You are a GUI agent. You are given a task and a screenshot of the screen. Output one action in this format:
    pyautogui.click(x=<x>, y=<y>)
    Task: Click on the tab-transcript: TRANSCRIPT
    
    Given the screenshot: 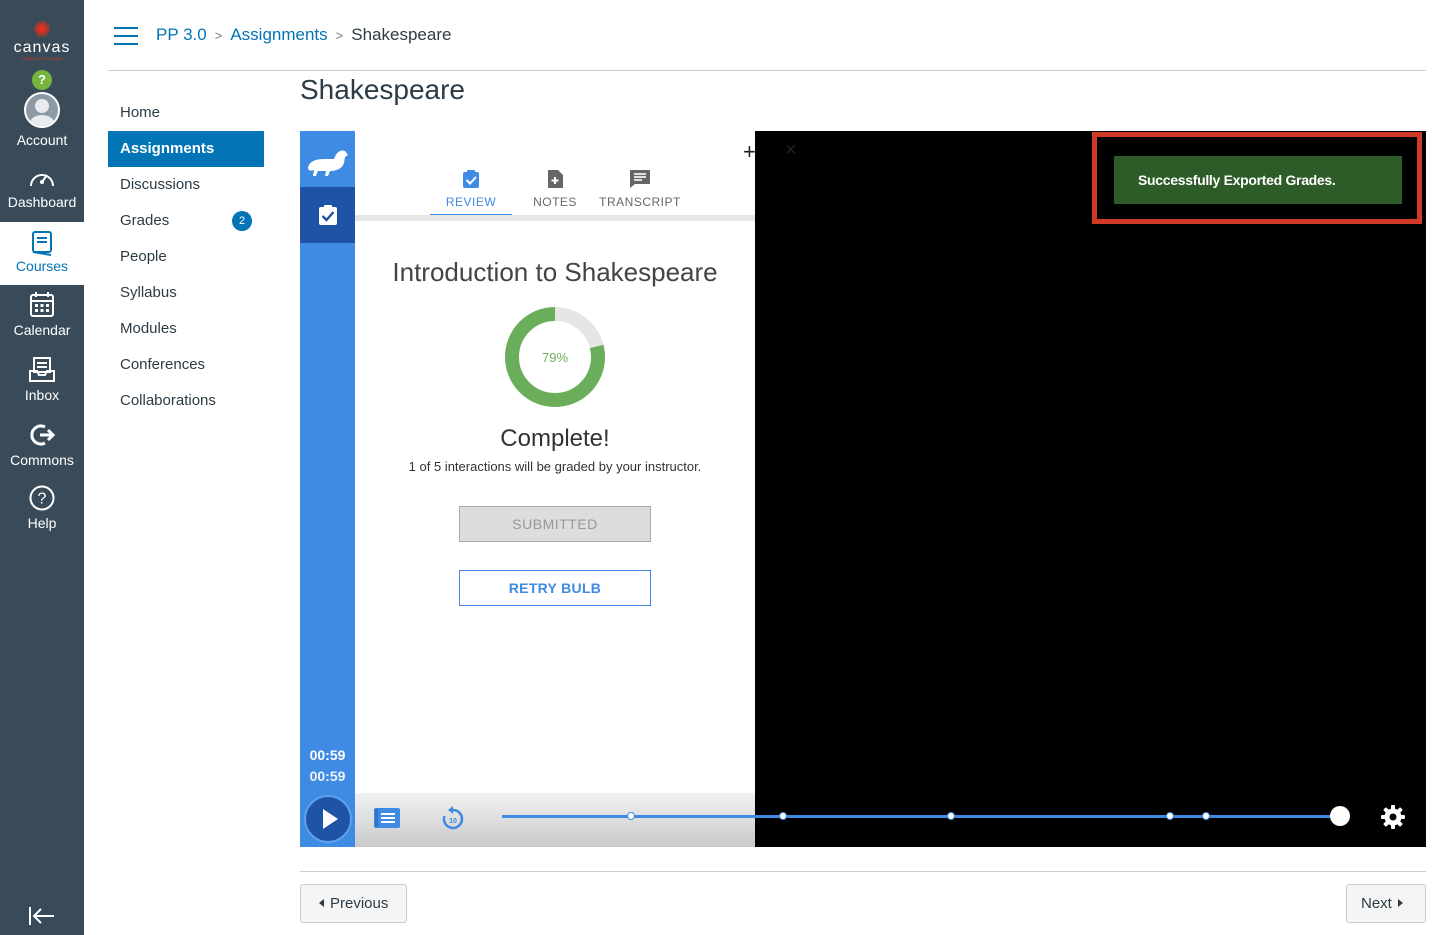 What is the action you would take?
    pyautogui.click(x=640, y=189)
    